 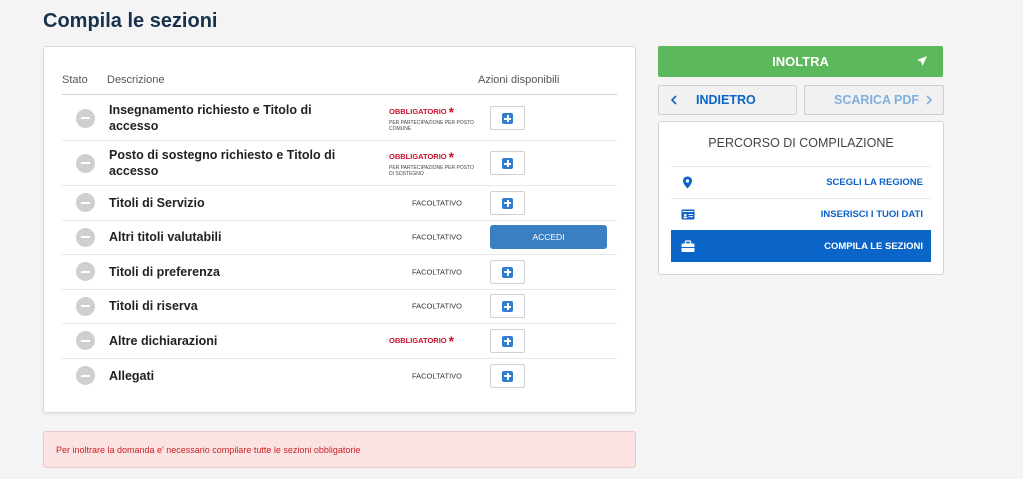 I want to click on section-description: Titoli di Servizio, so click(x=157, y=202).